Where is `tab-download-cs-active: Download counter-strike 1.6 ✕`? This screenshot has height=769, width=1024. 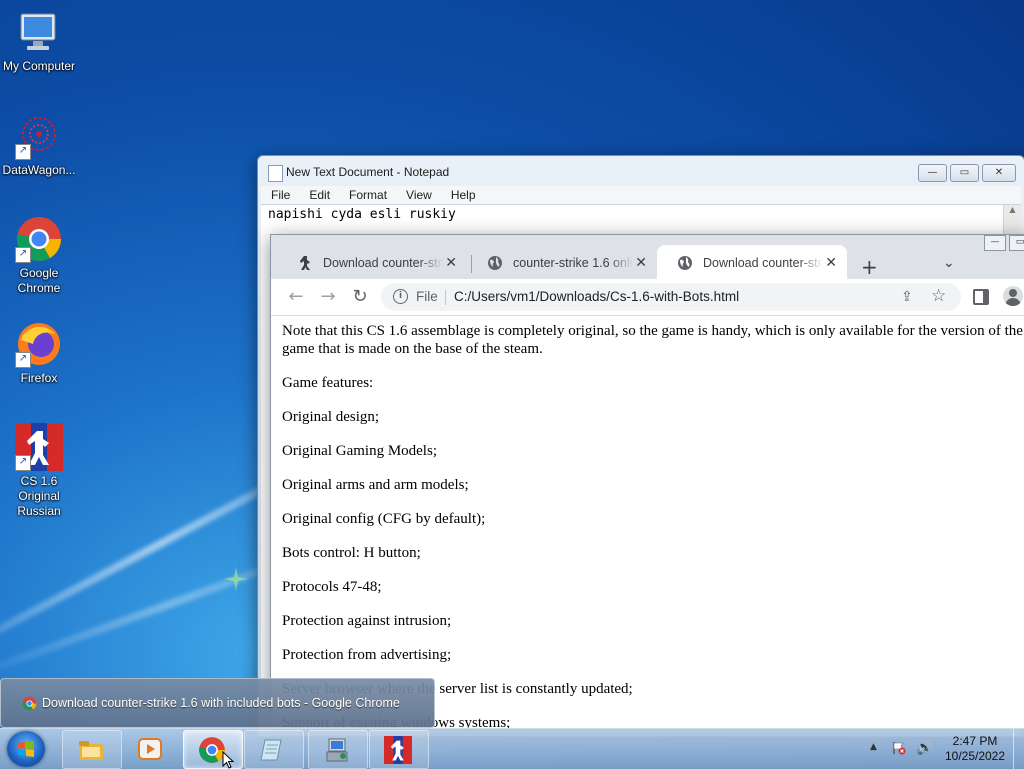 tab-download-cs-active: Download counter-strike 1.6 ✕ is located at coordinates (752, 262).